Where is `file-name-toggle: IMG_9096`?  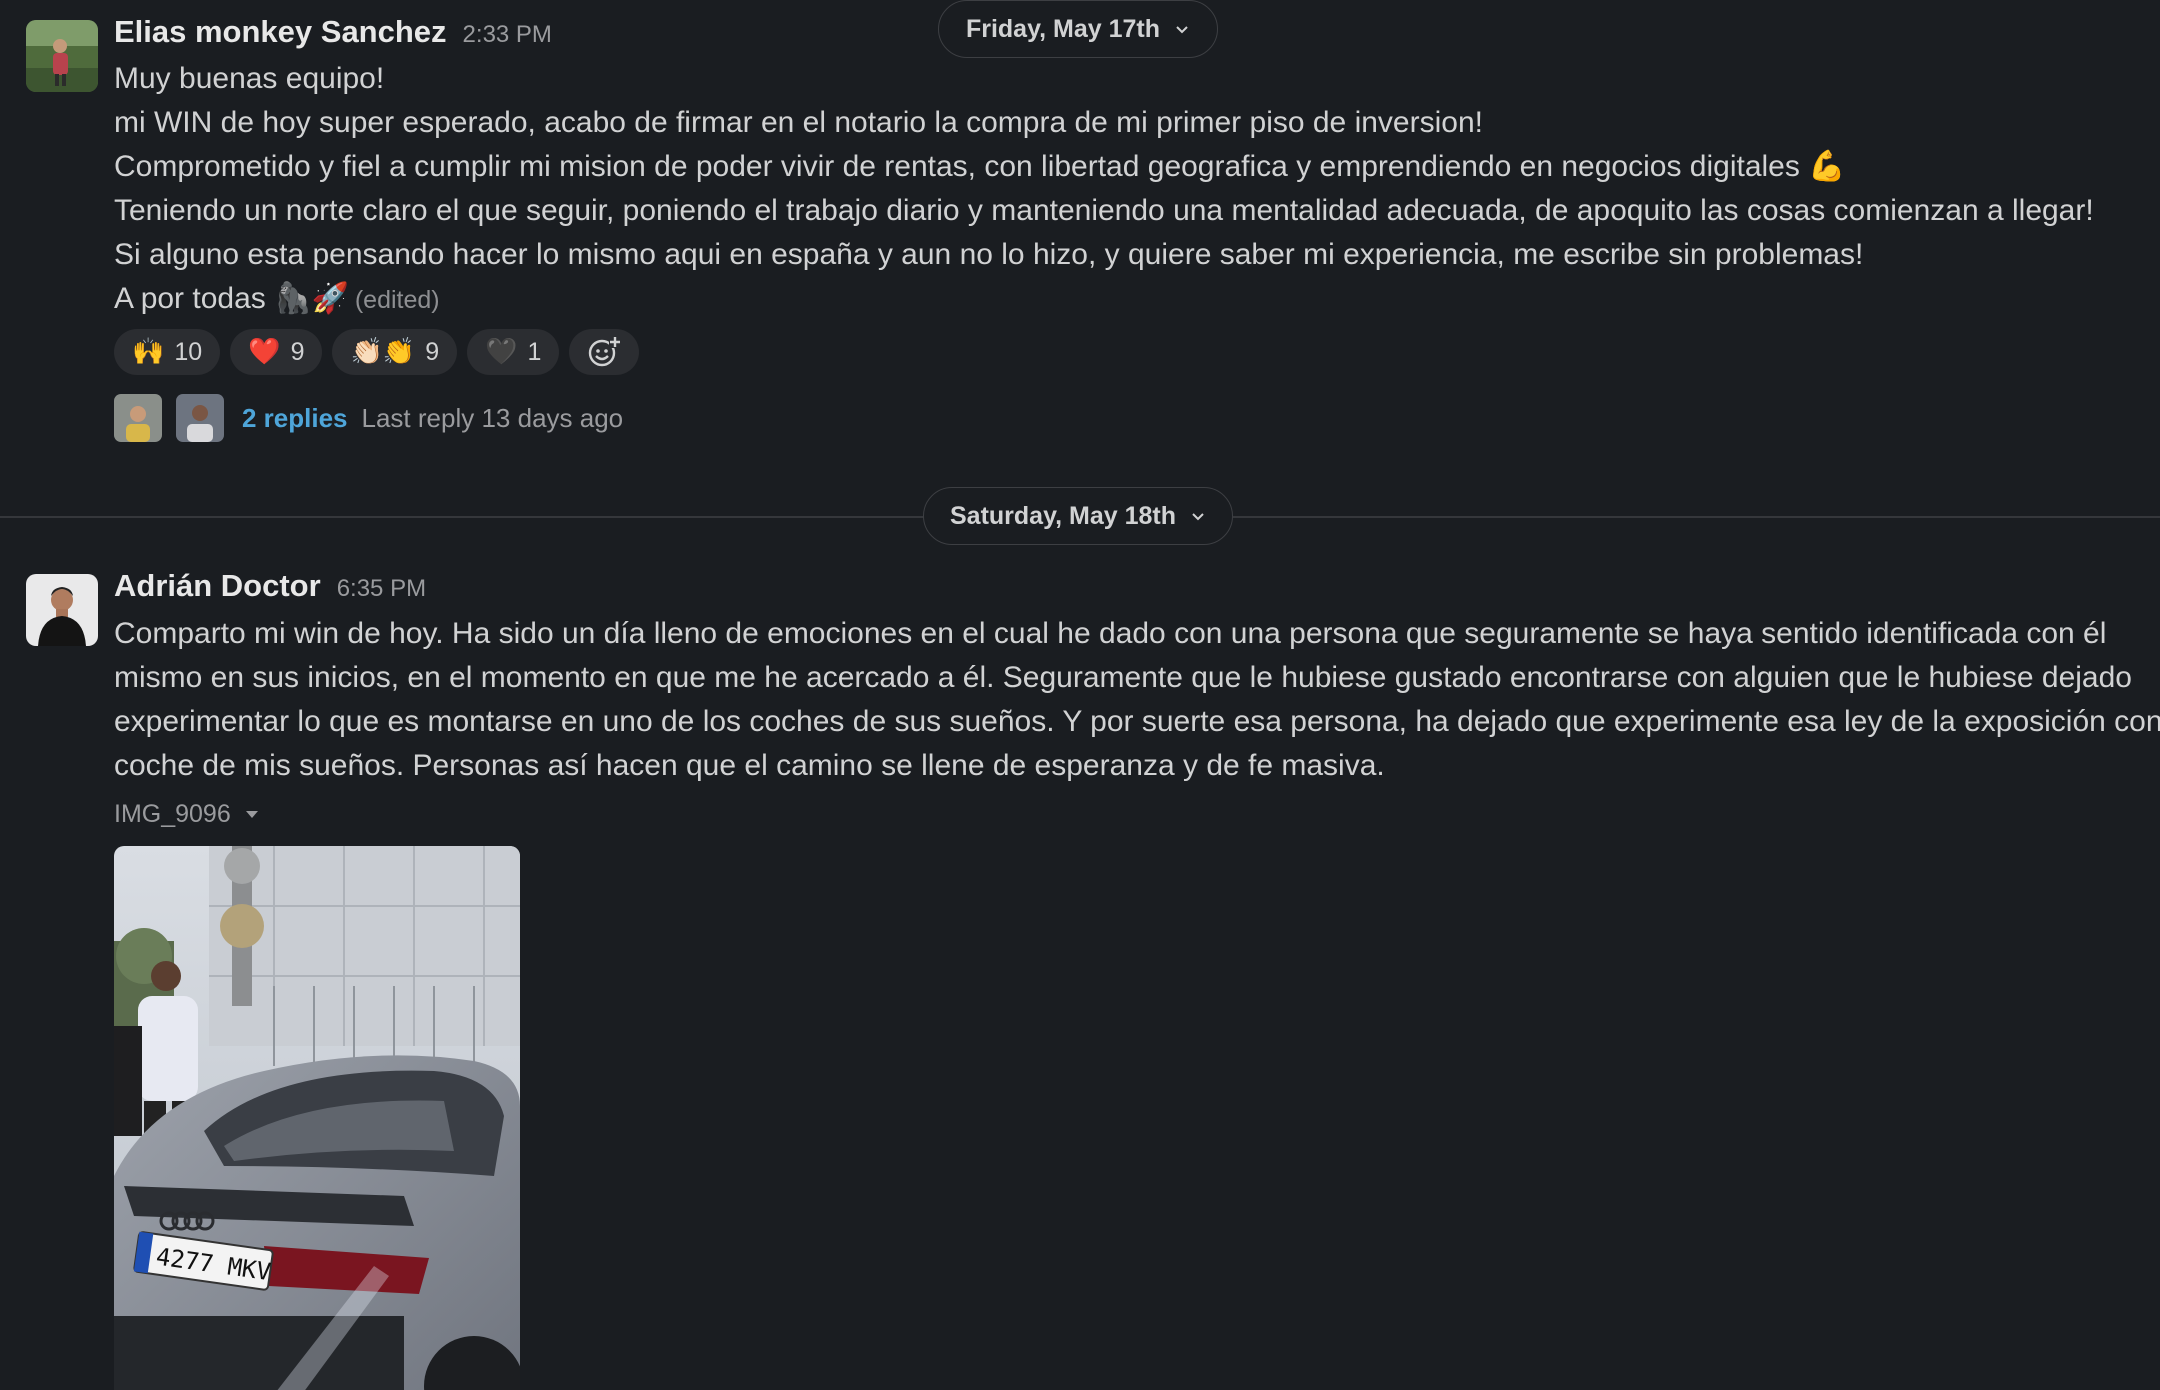
file-name-toggle: IMG_9096 is located at coordinates (186, 814).